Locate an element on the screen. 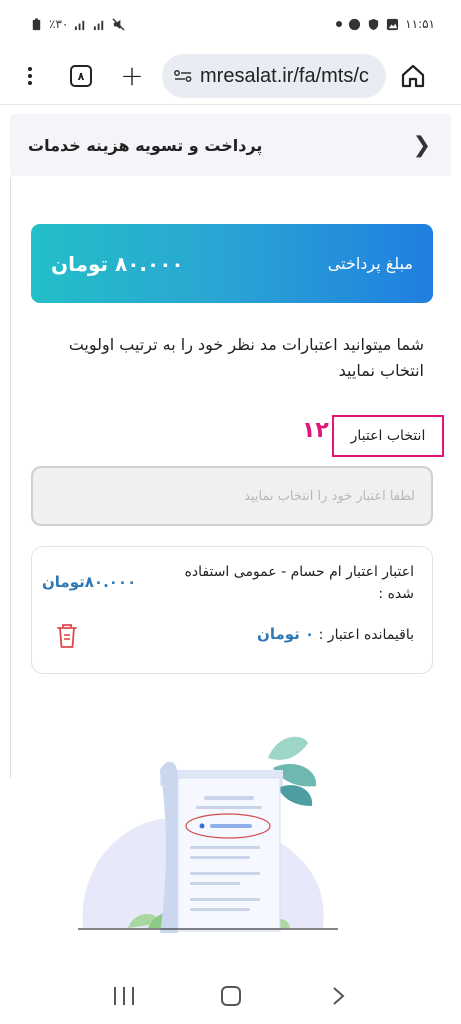 The image size is (461, 1024). trash-icon is located at coordinates (67, 636).